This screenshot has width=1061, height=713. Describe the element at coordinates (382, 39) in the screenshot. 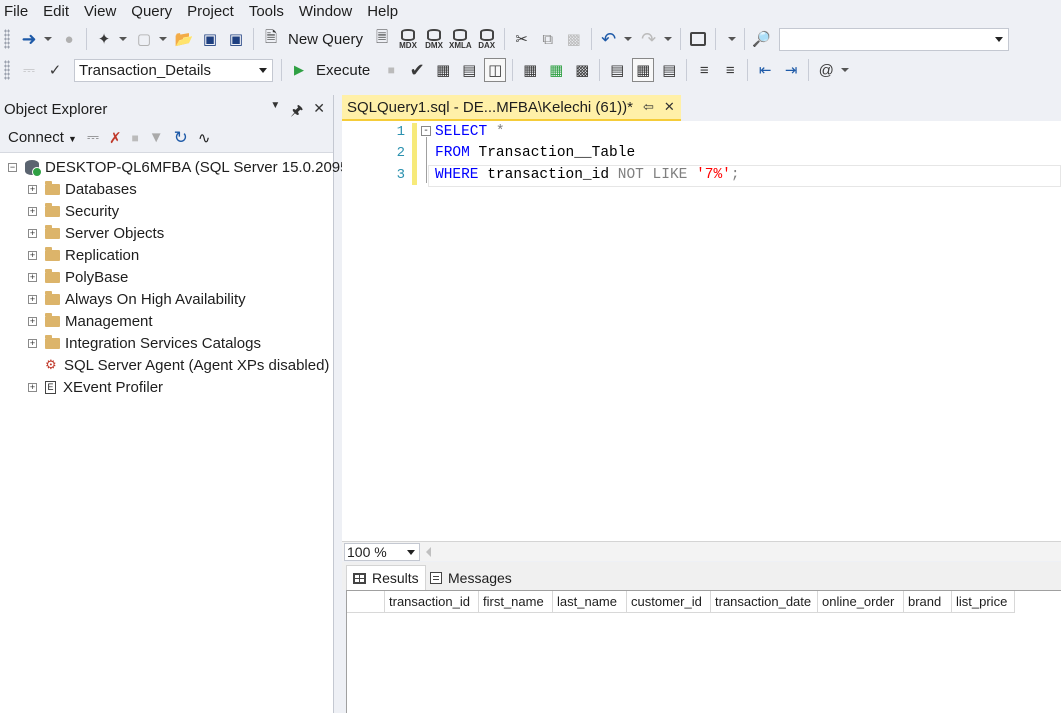

I see `database-engine-query-icon: 🗏` at that location.